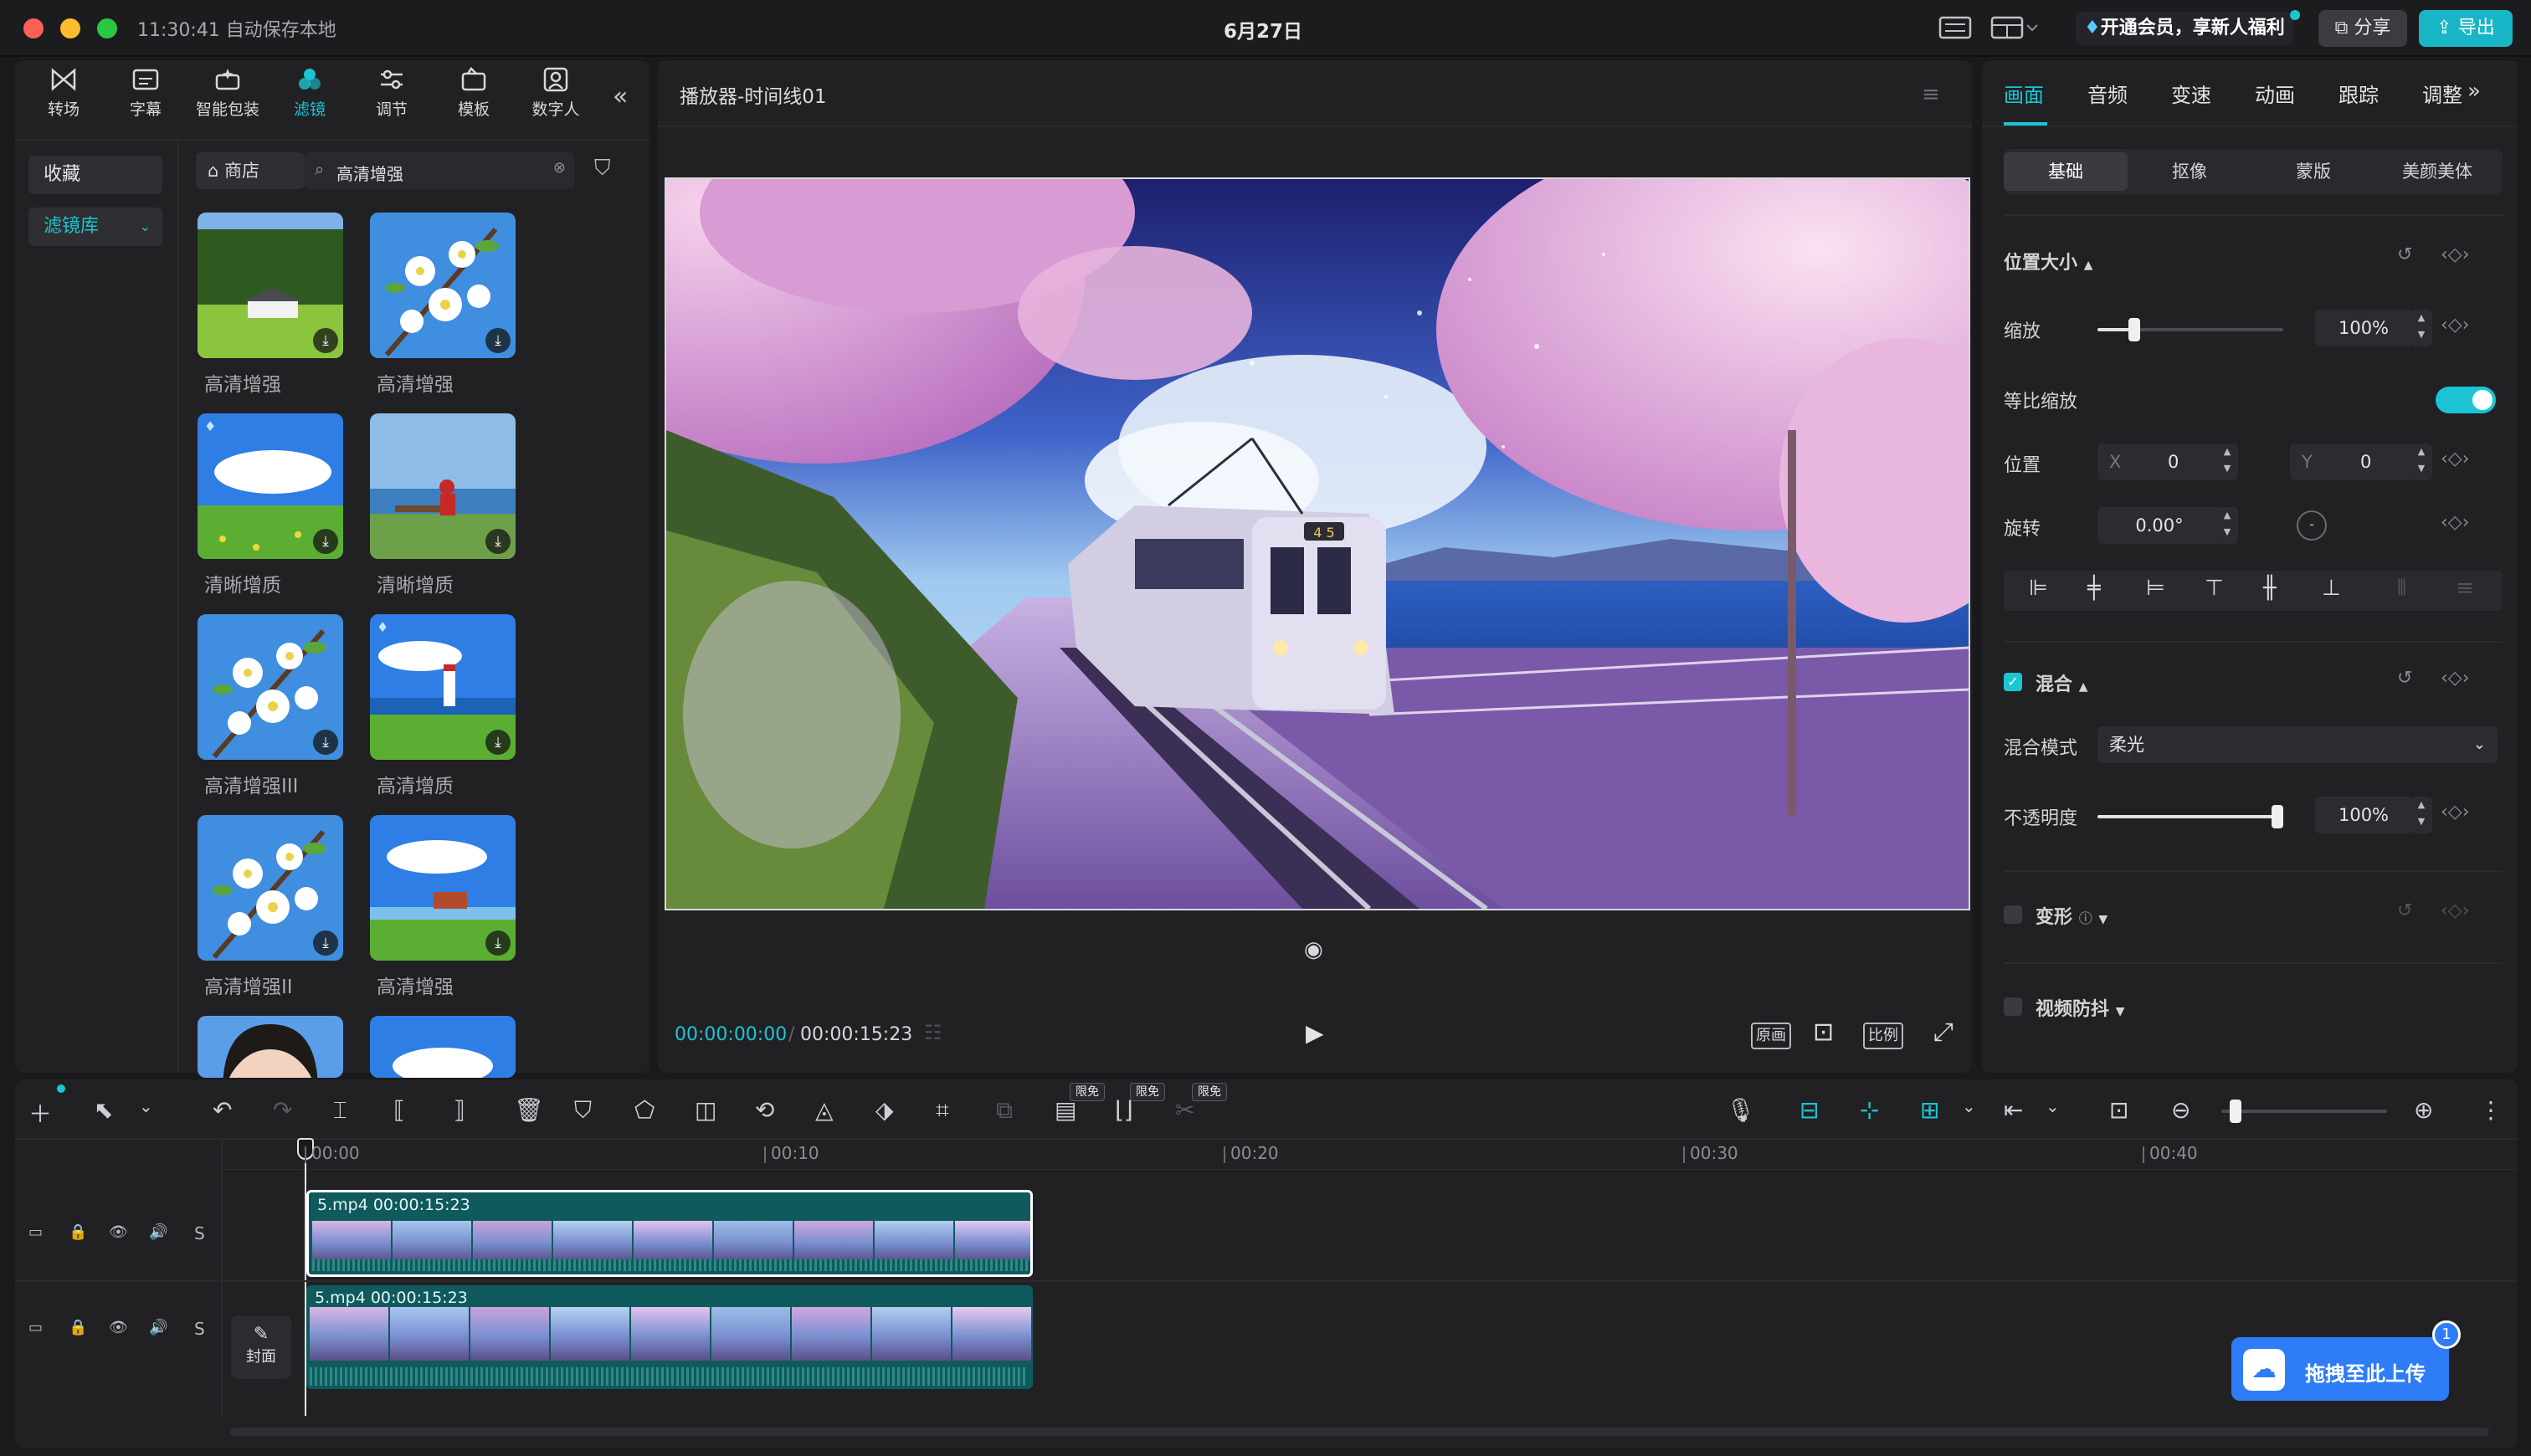  What do you see at coordinates (649, 1111) in the screenshot?
I see `shield-icon: ⬠` at bounding box center [649, 1111].